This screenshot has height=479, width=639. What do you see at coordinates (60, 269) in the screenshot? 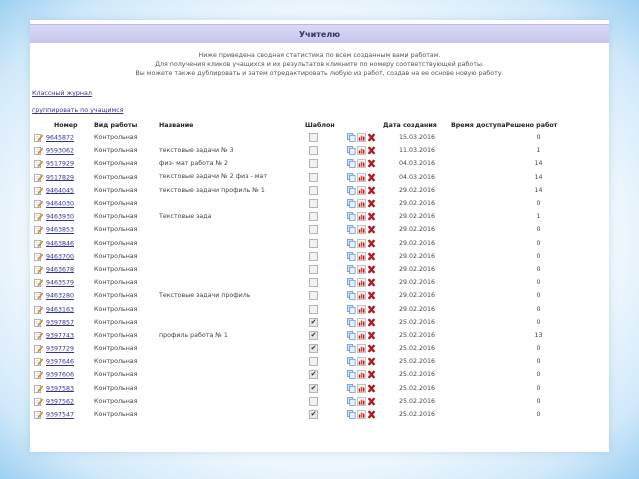
I see `work-number-link: 9463678` at bounding box center [60, 269].